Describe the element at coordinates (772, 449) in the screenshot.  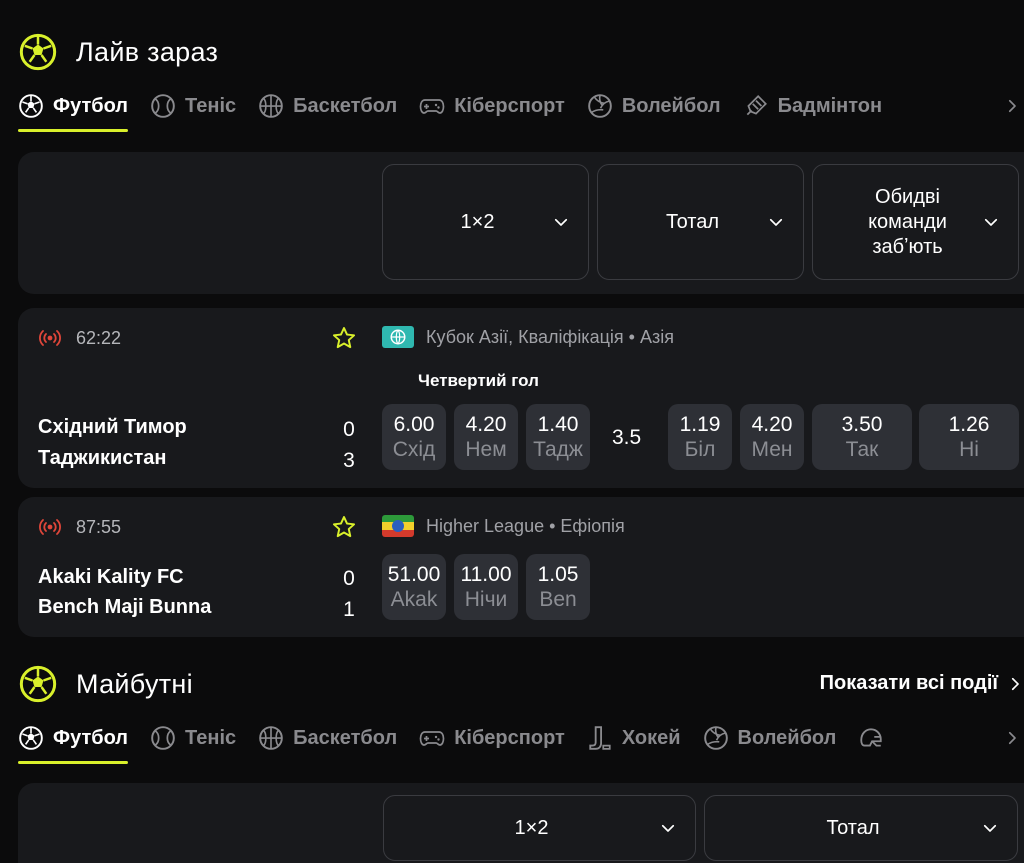
I see `odd-label: Мен` at that location.